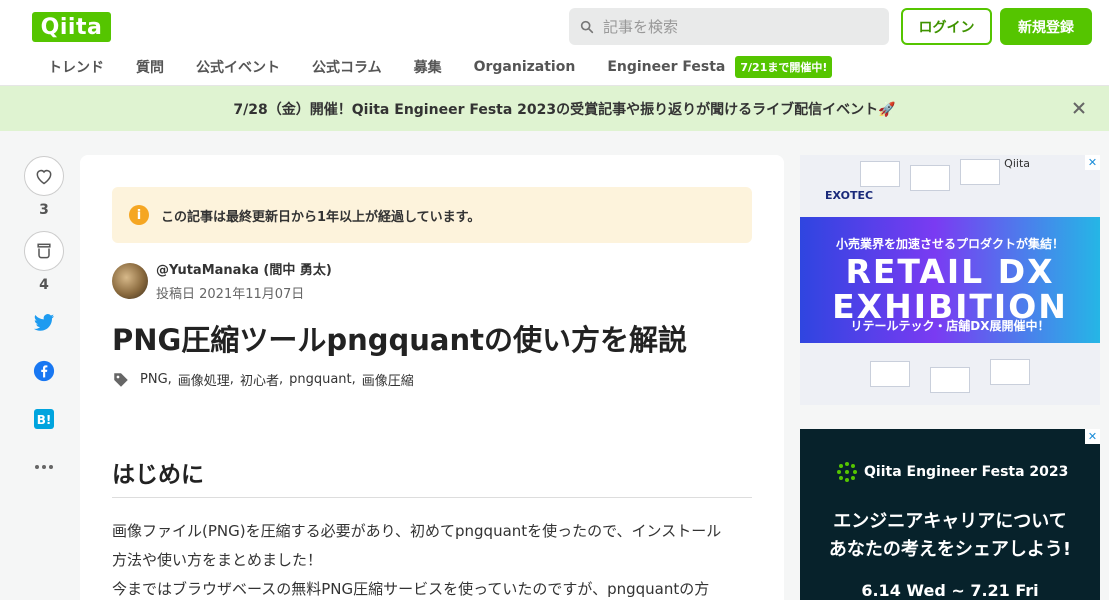 This screenshot has width=1109, height=600. What do you see at coordinates (1046, 26) in the screenshot?
I see `signup-button: 新規登録` at bounding box center [1046, 26].